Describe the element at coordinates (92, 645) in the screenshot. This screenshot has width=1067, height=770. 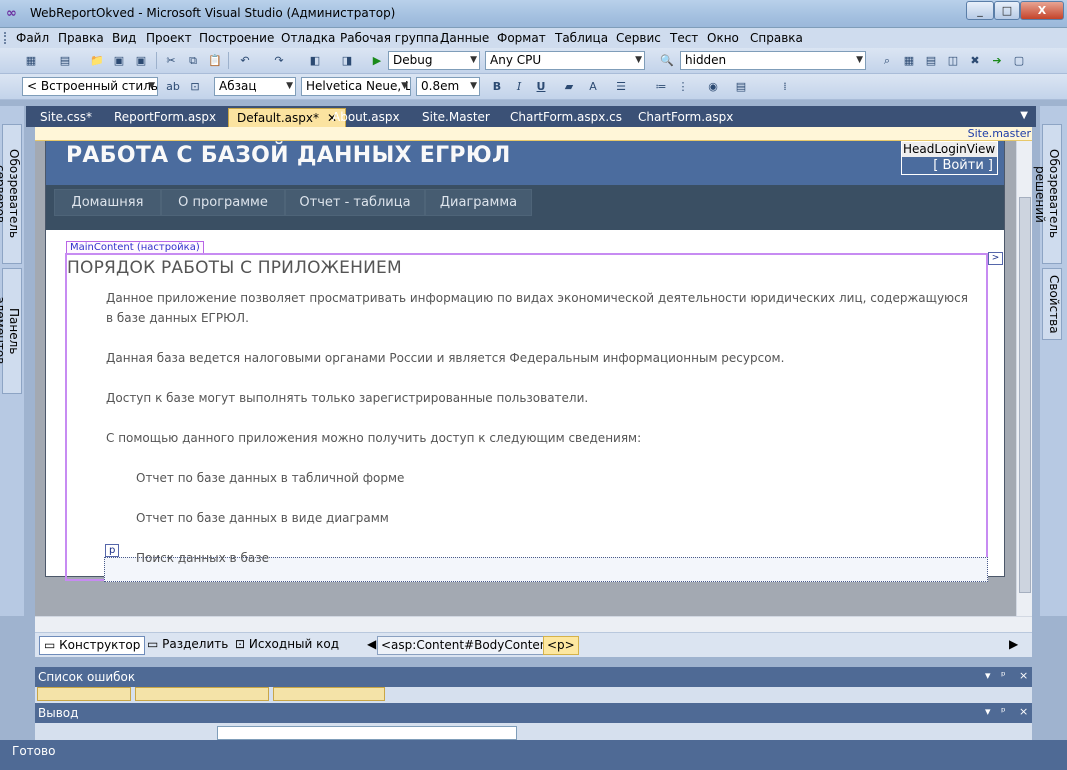
I see `design-view-button: ▭ Конструктор` at that location.